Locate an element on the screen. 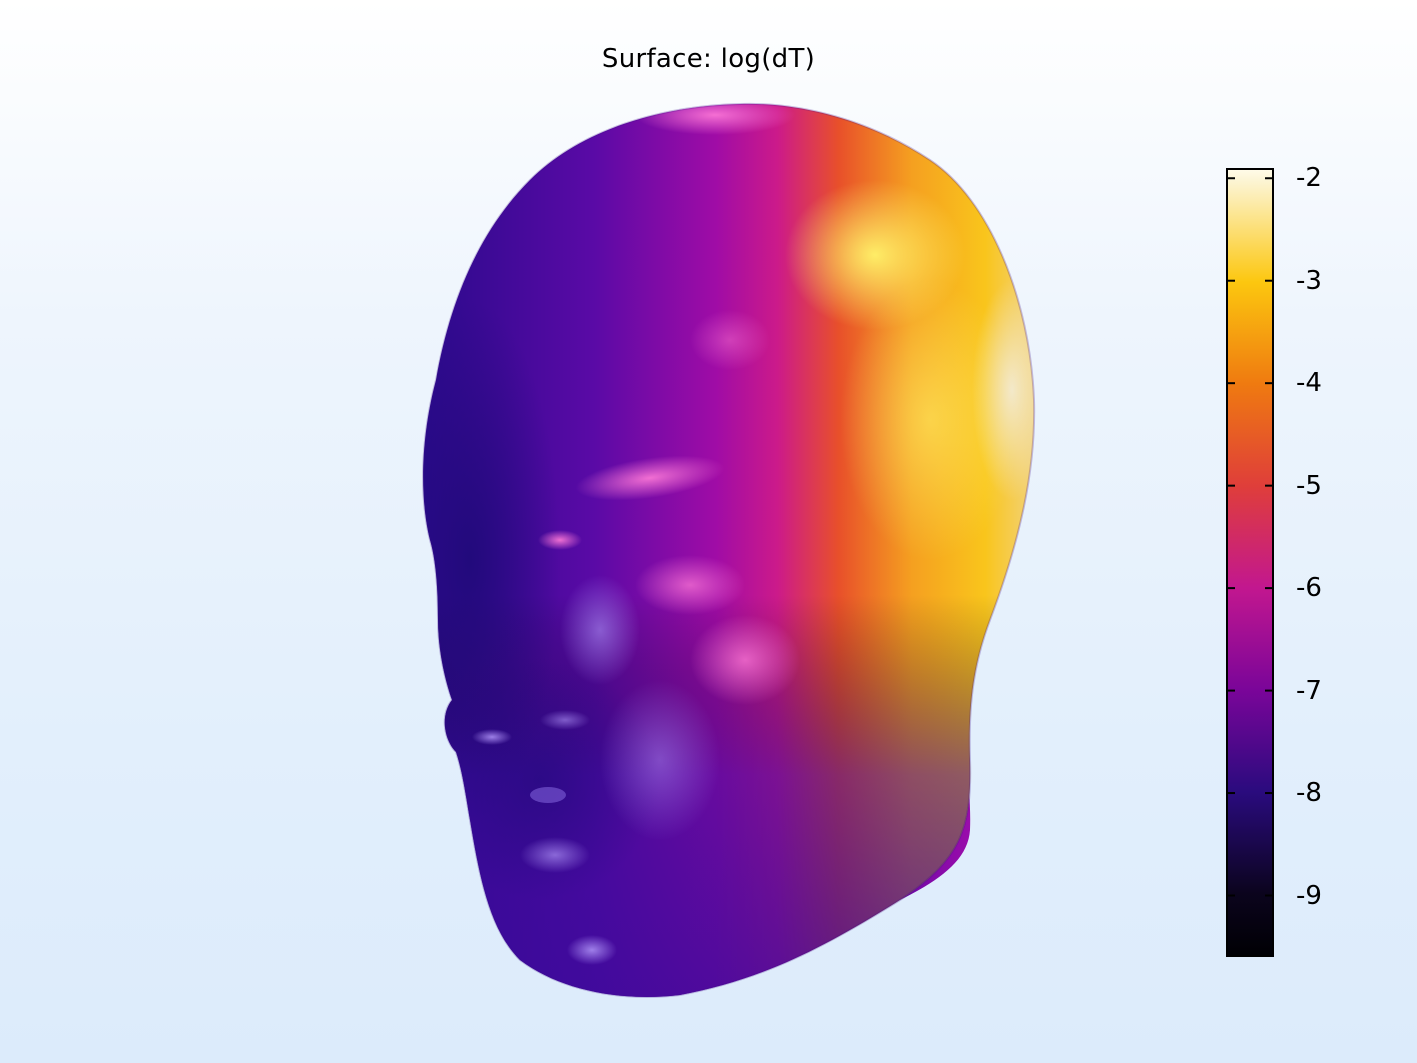  colorbar-tick-label: -3 is located at coordinates (1309, 280).